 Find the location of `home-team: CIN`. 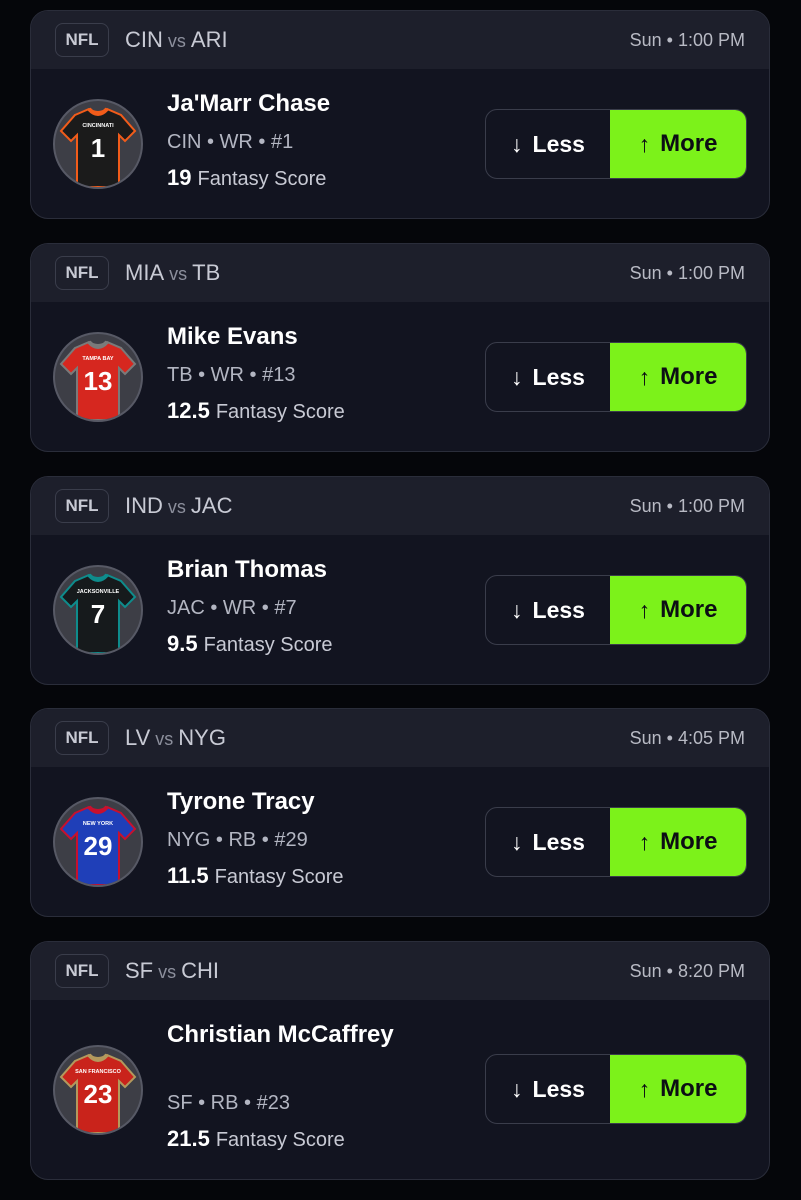

home-team: CIN is located at coordinates (144, 39).